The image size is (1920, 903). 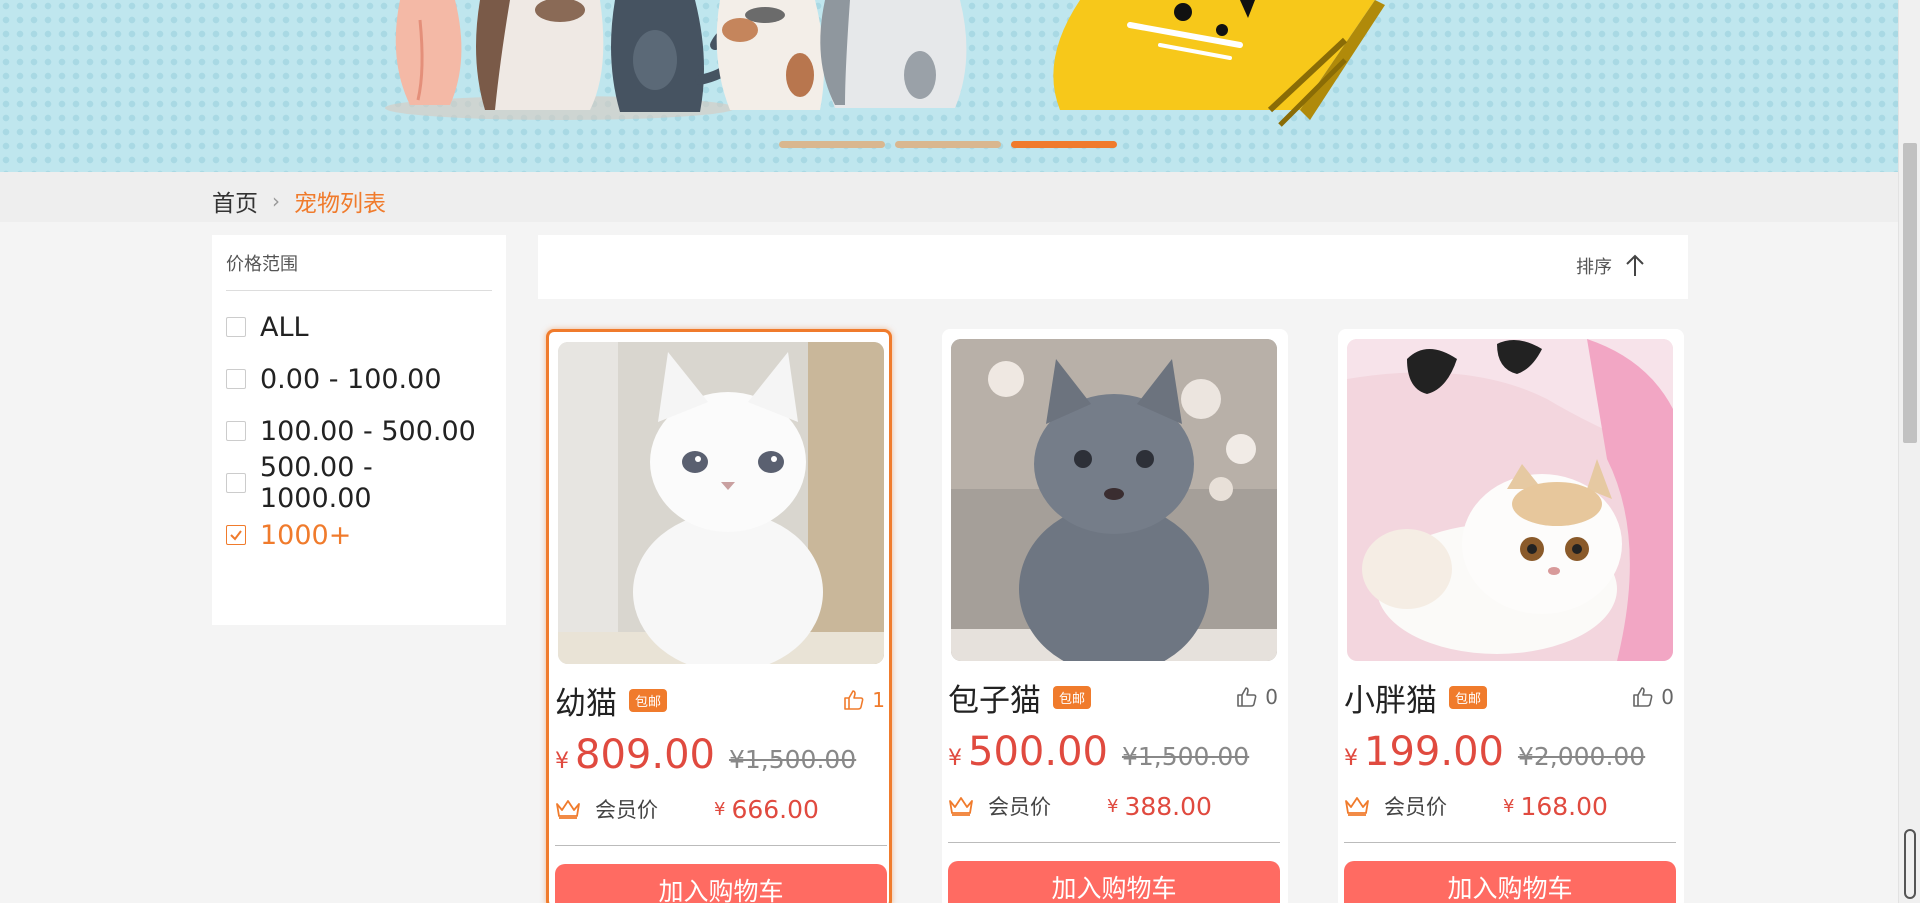 I want to click on breadcrumb-current: 宠物列表, so click(x=340, y=204).